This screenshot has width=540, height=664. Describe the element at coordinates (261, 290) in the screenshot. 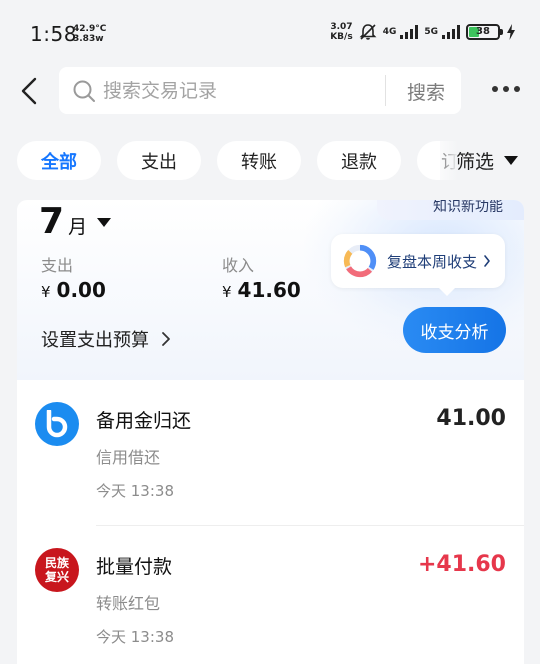

I see `income-value: ¥41.60` at that location.